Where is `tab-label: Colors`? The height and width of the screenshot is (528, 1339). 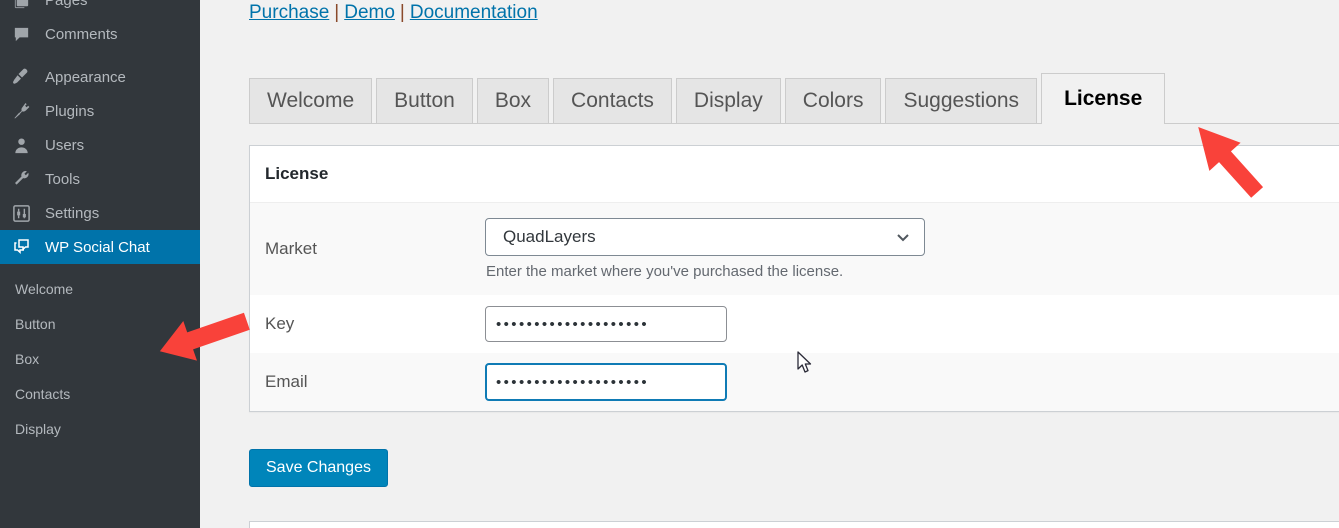
tab-label: Colors is located at coordinates (833, 100).